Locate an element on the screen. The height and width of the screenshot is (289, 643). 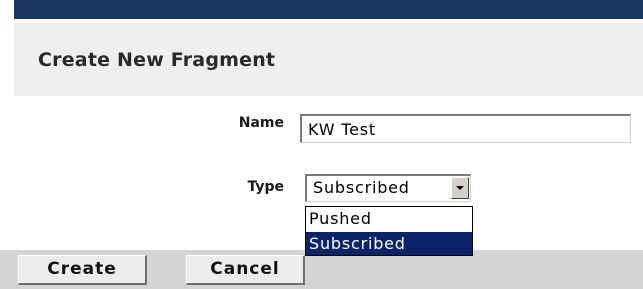
type-label: Type is located at coordinates (265, 187).